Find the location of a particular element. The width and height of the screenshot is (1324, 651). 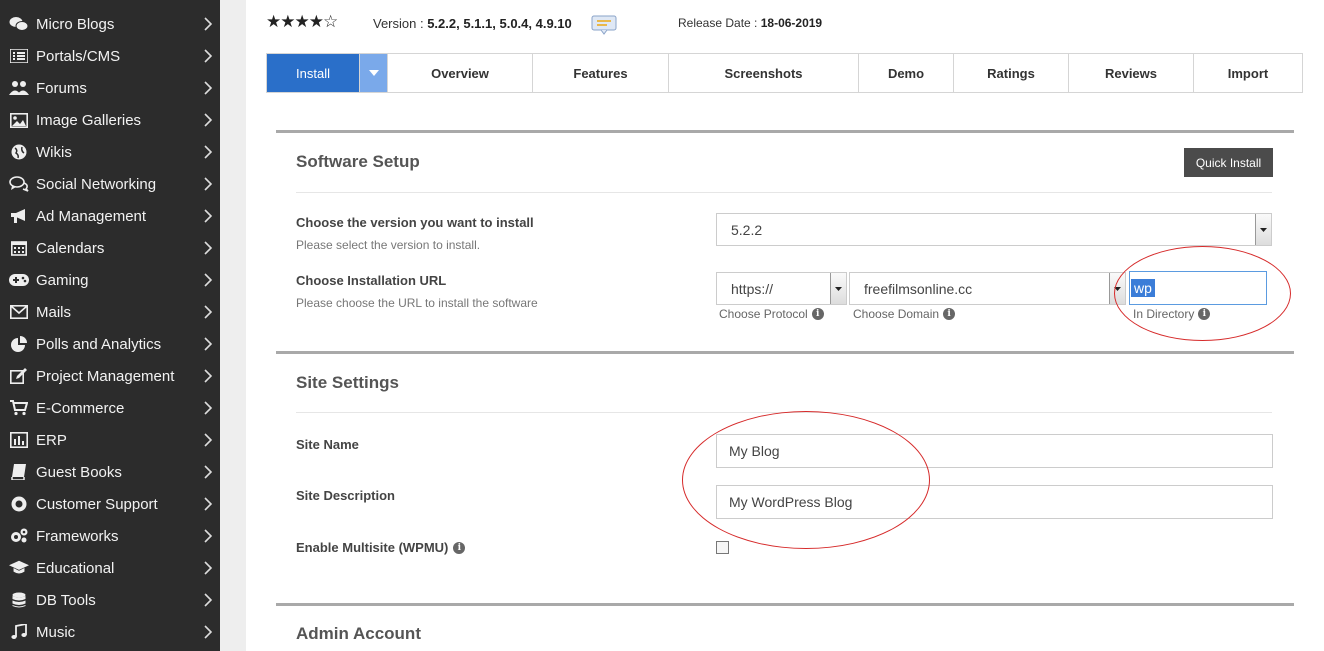

release-date: Release Date : 18-06-2019 is located at coordinates (750, 23).